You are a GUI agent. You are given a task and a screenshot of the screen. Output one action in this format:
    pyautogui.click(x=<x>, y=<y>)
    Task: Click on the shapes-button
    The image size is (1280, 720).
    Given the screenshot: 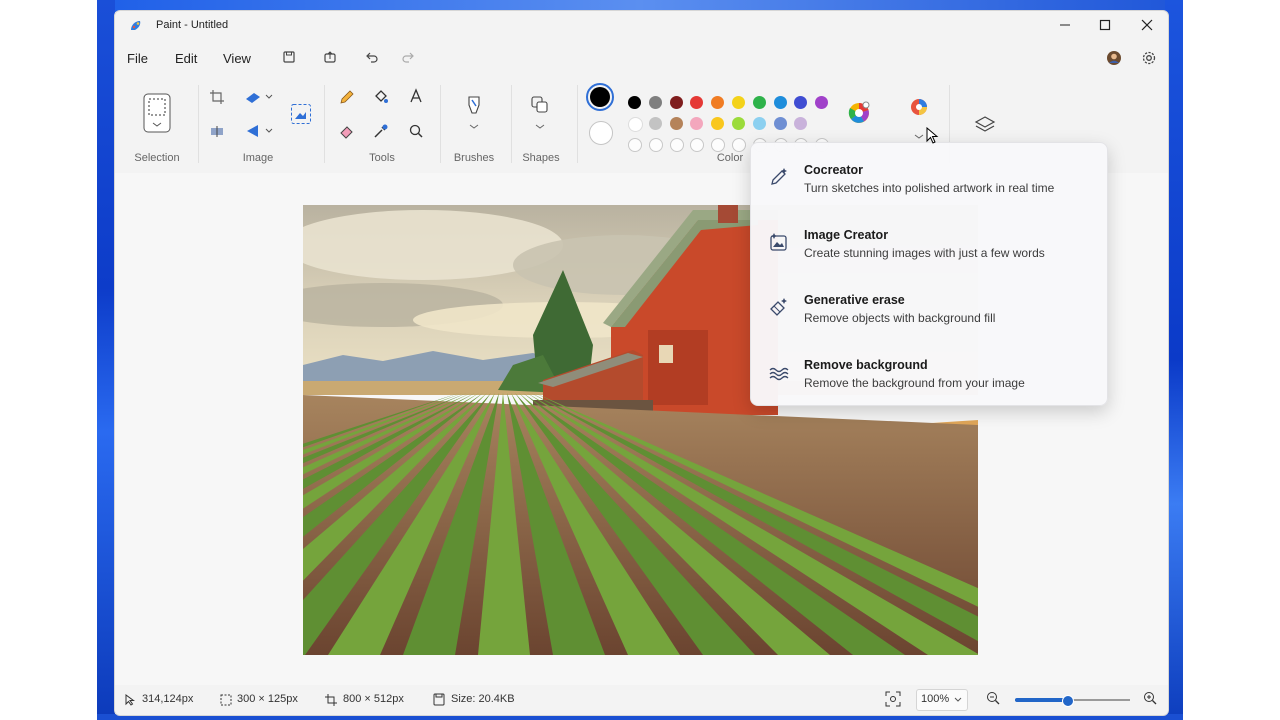 What is the action you would take?
    pyautogui.click(x=540, y=115)
    